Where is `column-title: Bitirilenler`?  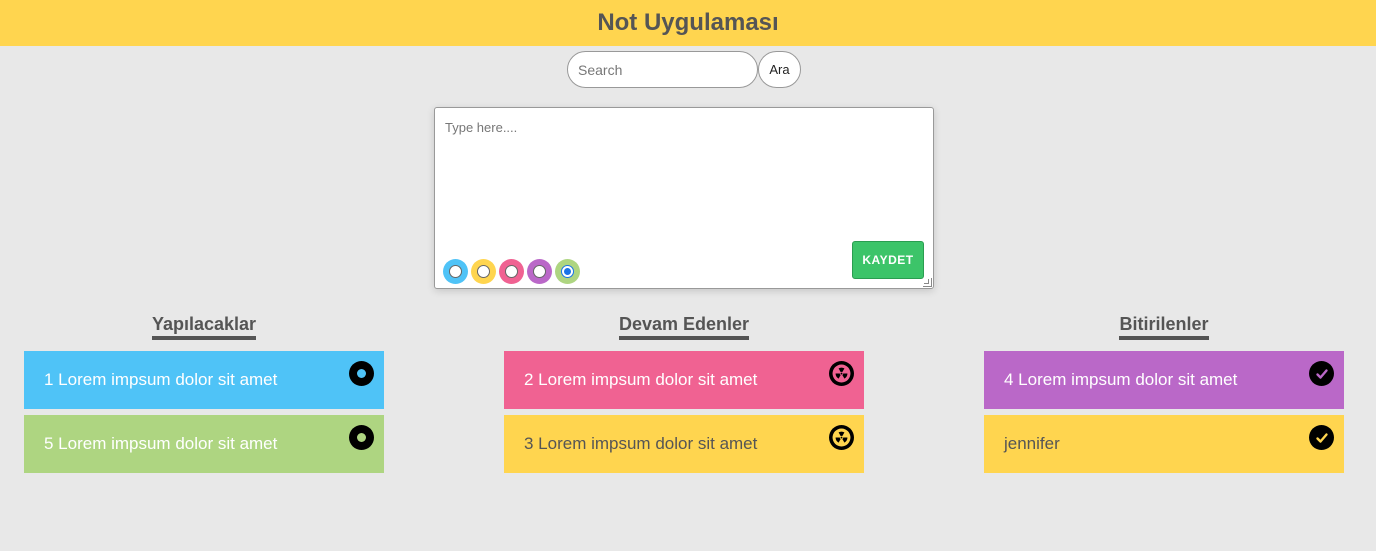 column-title: Bitirilenler is located at coordinates (1164, 327).